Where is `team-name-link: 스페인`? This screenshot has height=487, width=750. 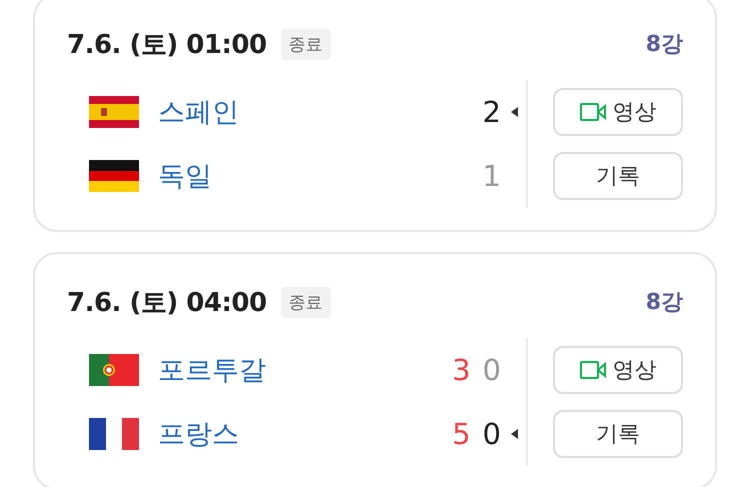 team-name-link: 스페인 is located at coordinates (320, 112).